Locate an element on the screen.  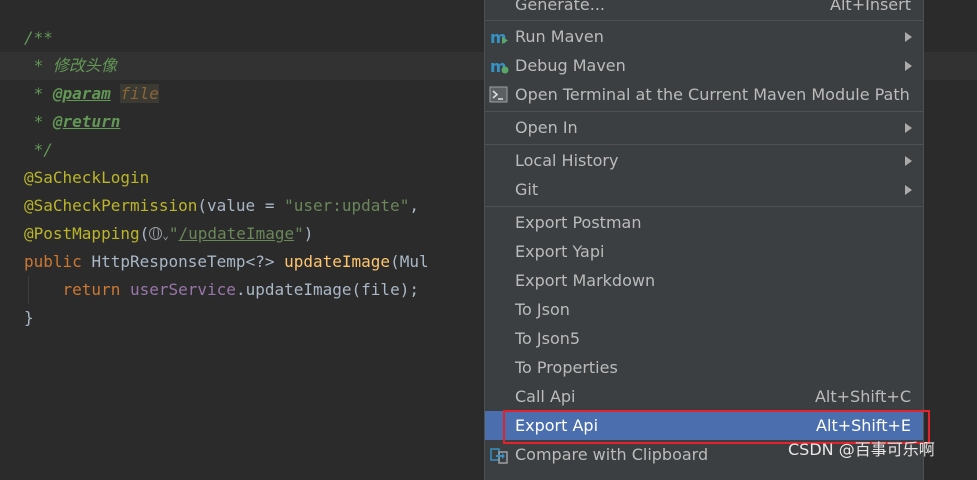
menu-item-shortcut: Alt+Insert is located at coordinates (870, 7).